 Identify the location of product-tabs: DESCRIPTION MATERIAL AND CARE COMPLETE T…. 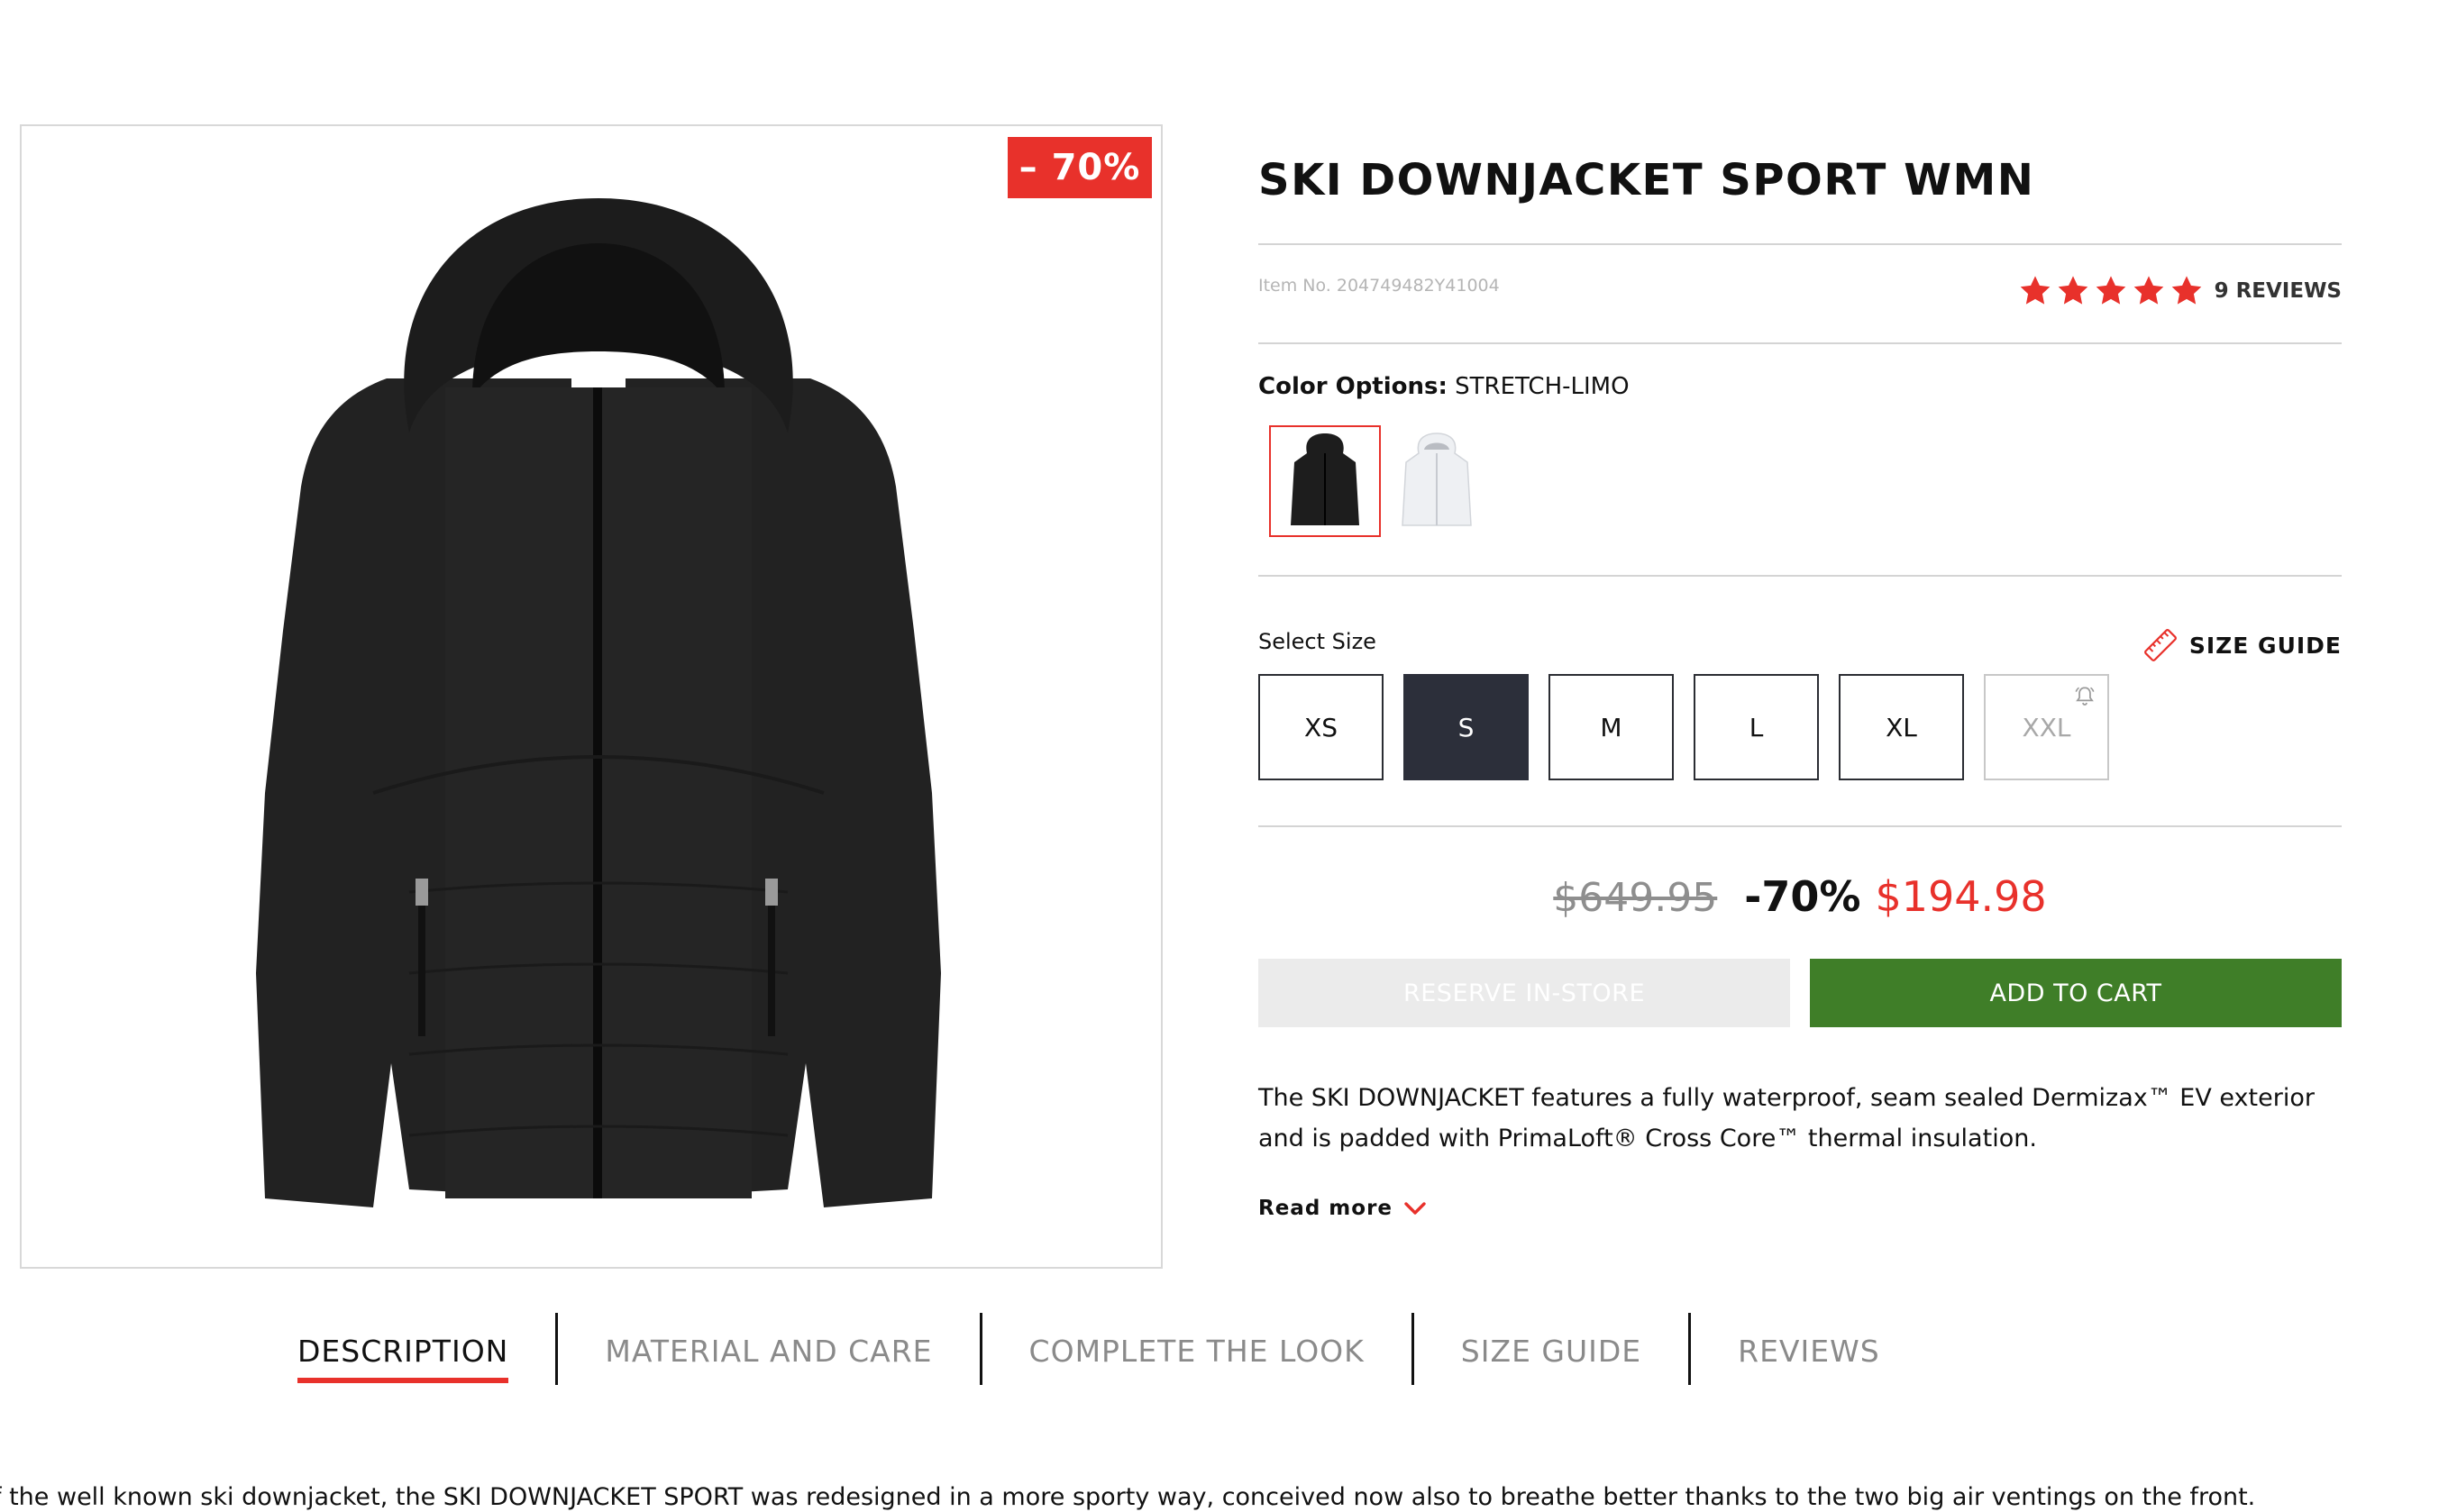
(1089, 1350).